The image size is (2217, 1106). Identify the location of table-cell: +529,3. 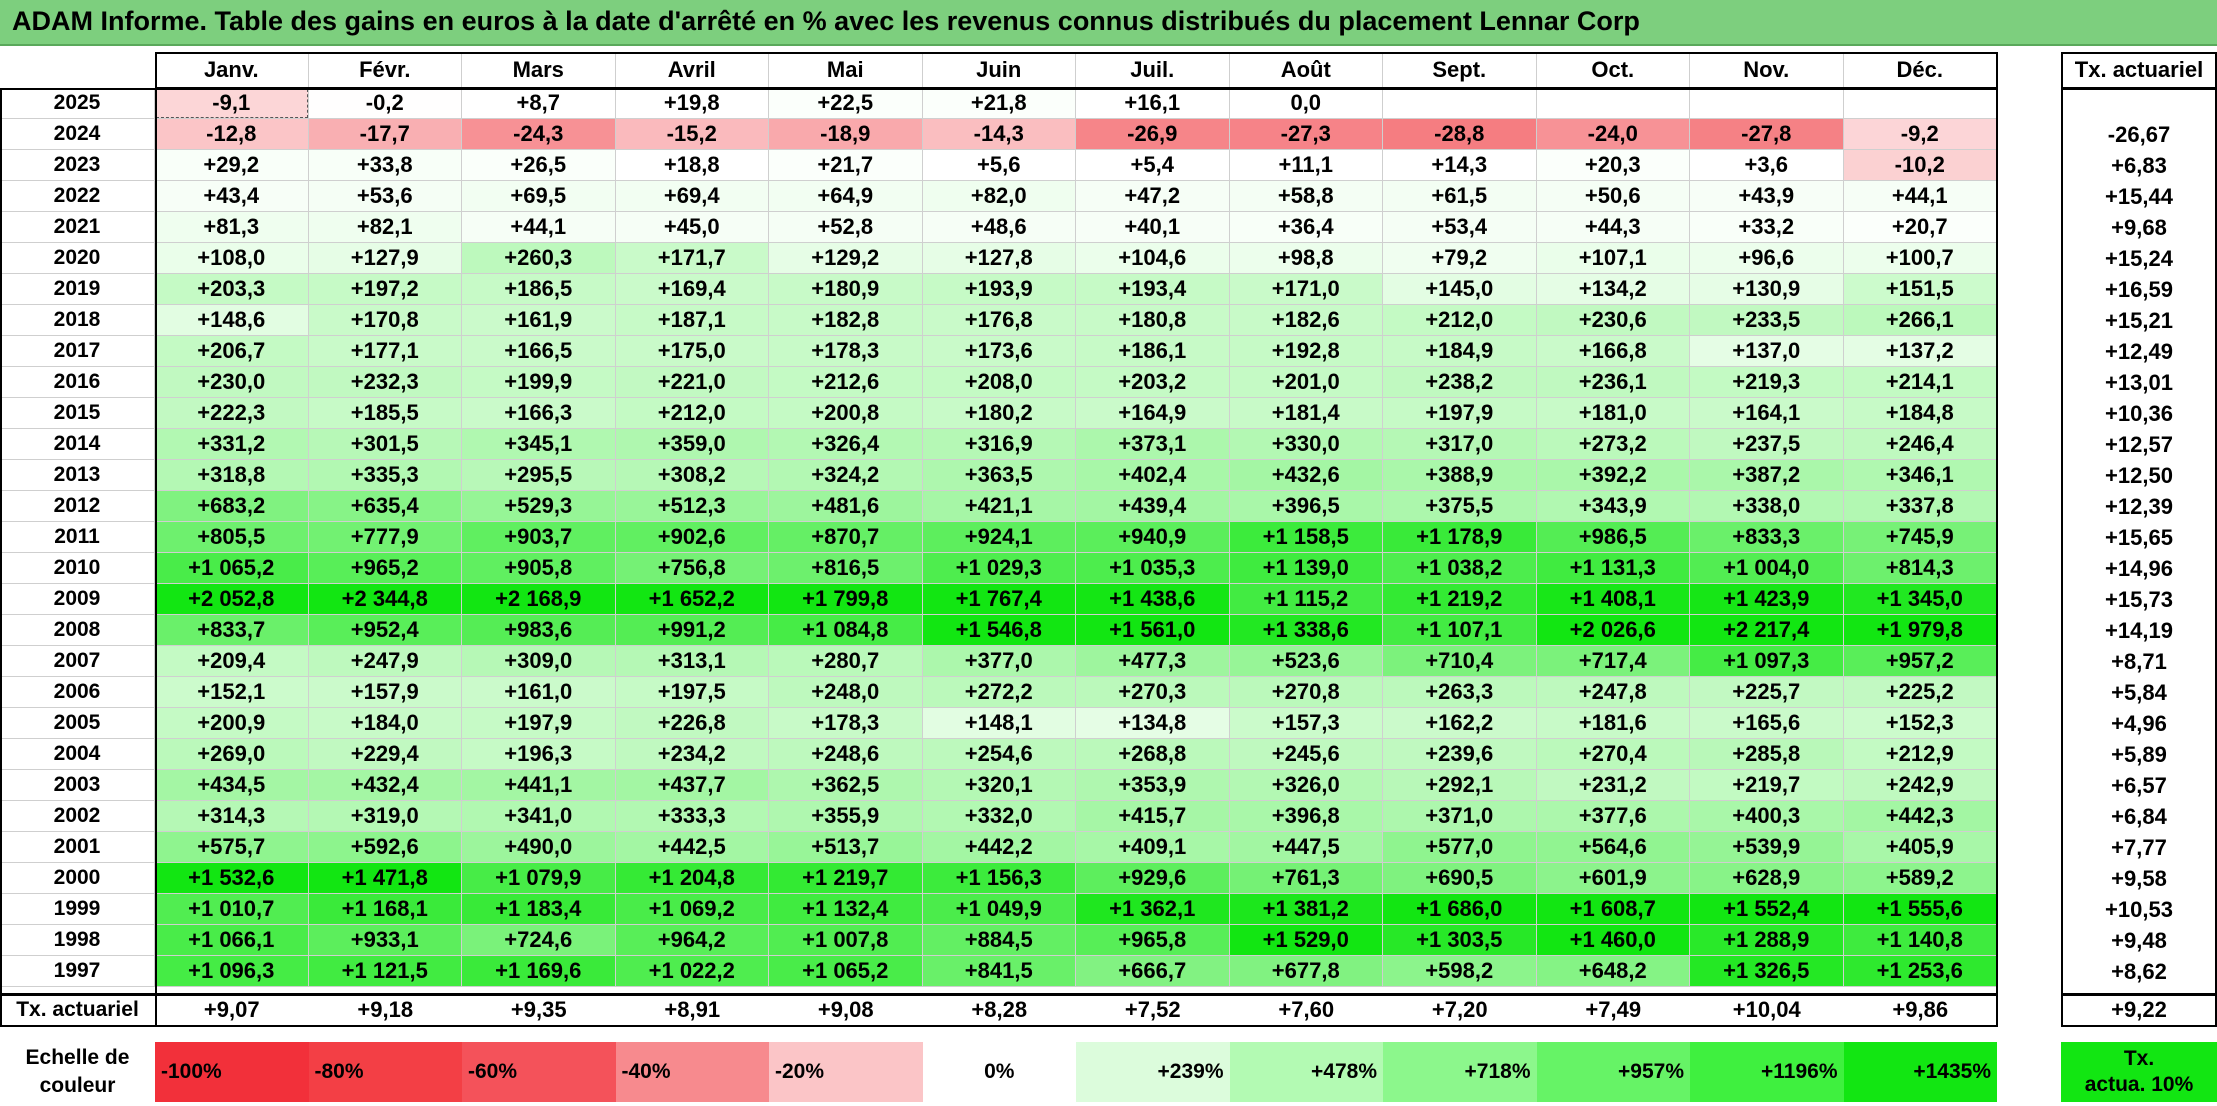
(539, 506).